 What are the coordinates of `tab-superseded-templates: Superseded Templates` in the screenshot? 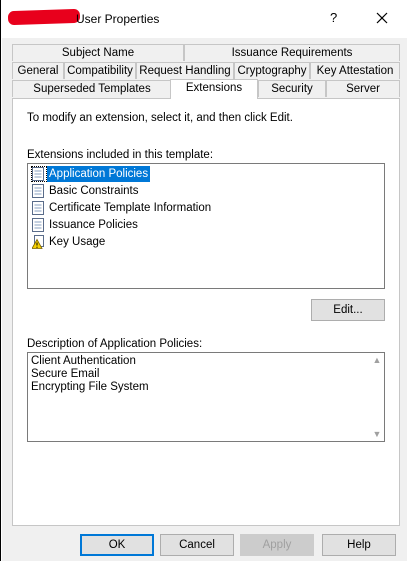 It's located at (92, 88).